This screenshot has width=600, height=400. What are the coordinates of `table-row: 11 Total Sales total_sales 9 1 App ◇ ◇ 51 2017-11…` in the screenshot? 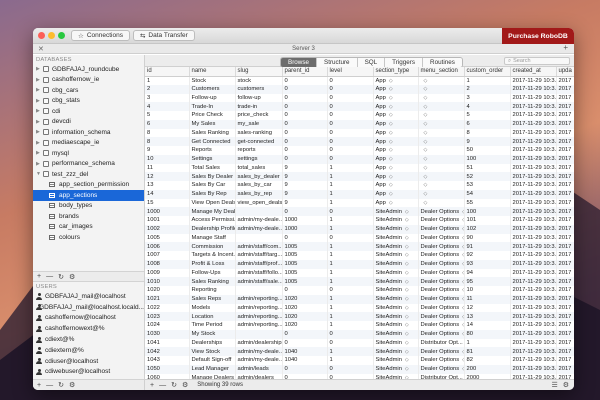 It's located at (359, 168).